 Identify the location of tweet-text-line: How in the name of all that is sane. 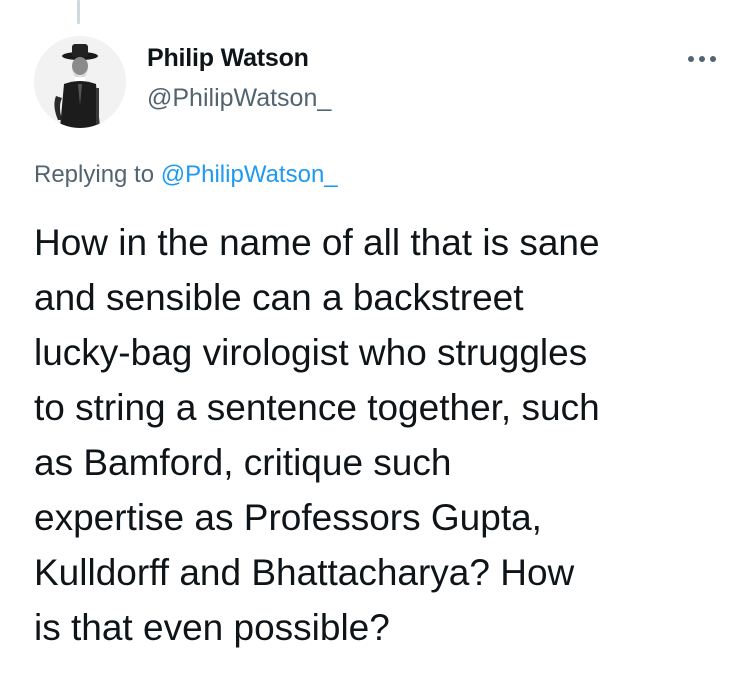
(317, 242).